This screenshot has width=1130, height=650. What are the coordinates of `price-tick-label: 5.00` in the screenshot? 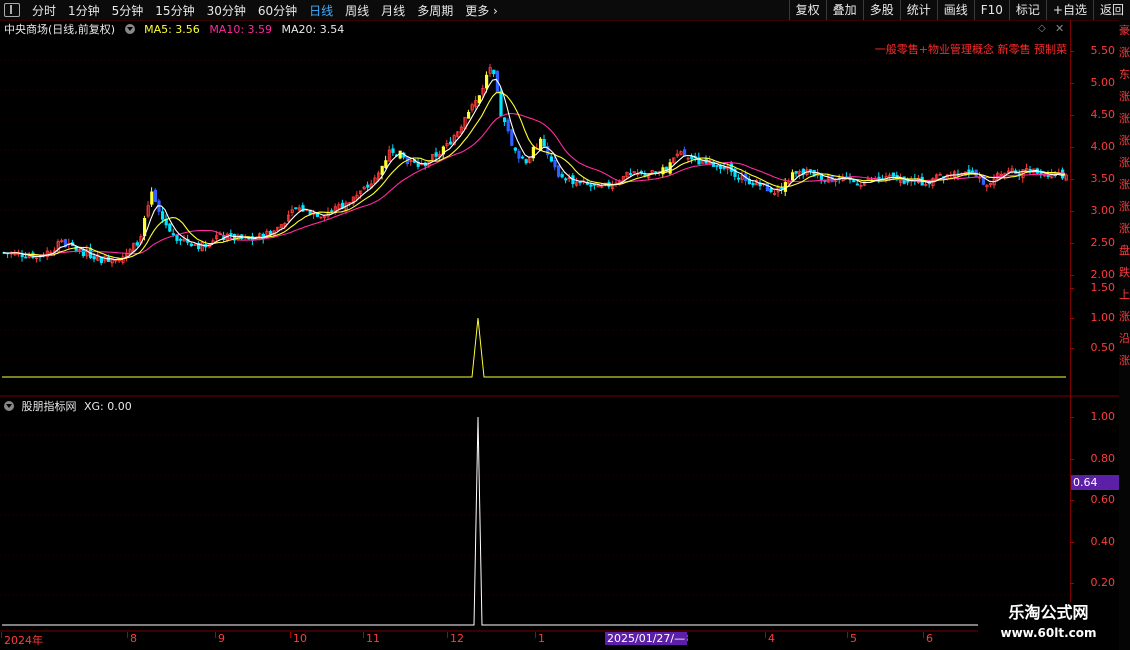 It's located at (1103, 83).